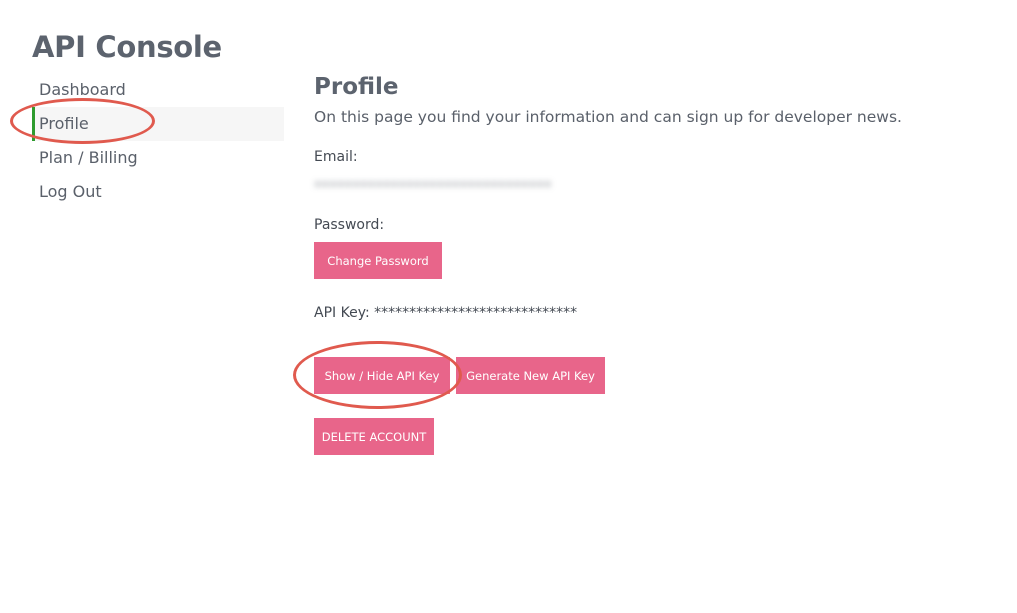 This screenshot has width=1017, height=613. Describe the element at coordinates (349, 225) in the screenshot. I see `password-label: Password:` at that location.